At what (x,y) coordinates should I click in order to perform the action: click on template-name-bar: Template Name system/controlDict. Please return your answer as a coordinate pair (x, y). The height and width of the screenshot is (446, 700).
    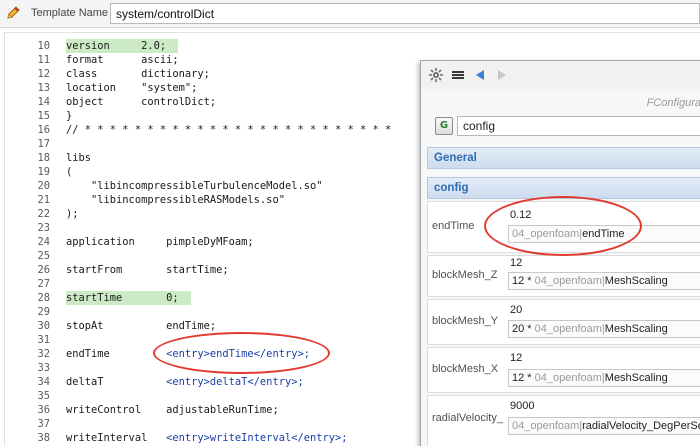
    Looking at the image, I should click on (350, 14).